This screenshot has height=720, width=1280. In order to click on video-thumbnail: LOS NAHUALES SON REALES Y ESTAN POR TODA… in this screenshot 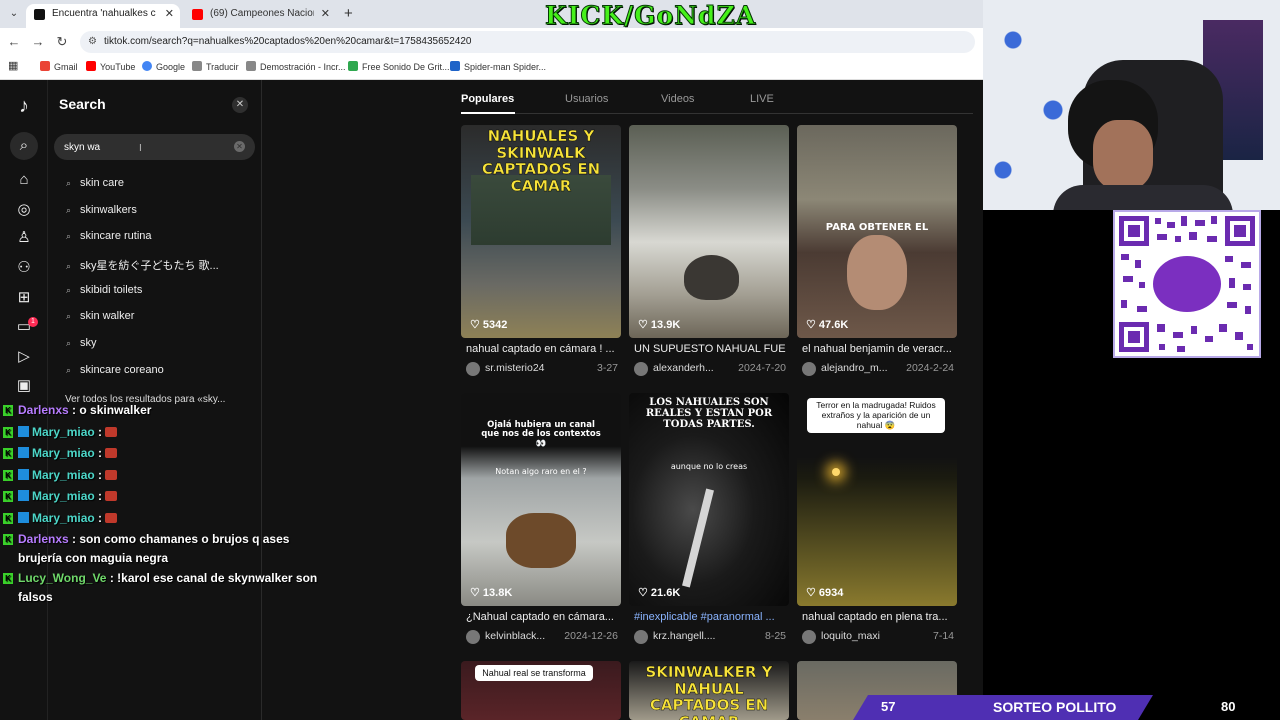, I will do `click(709, 499)`.